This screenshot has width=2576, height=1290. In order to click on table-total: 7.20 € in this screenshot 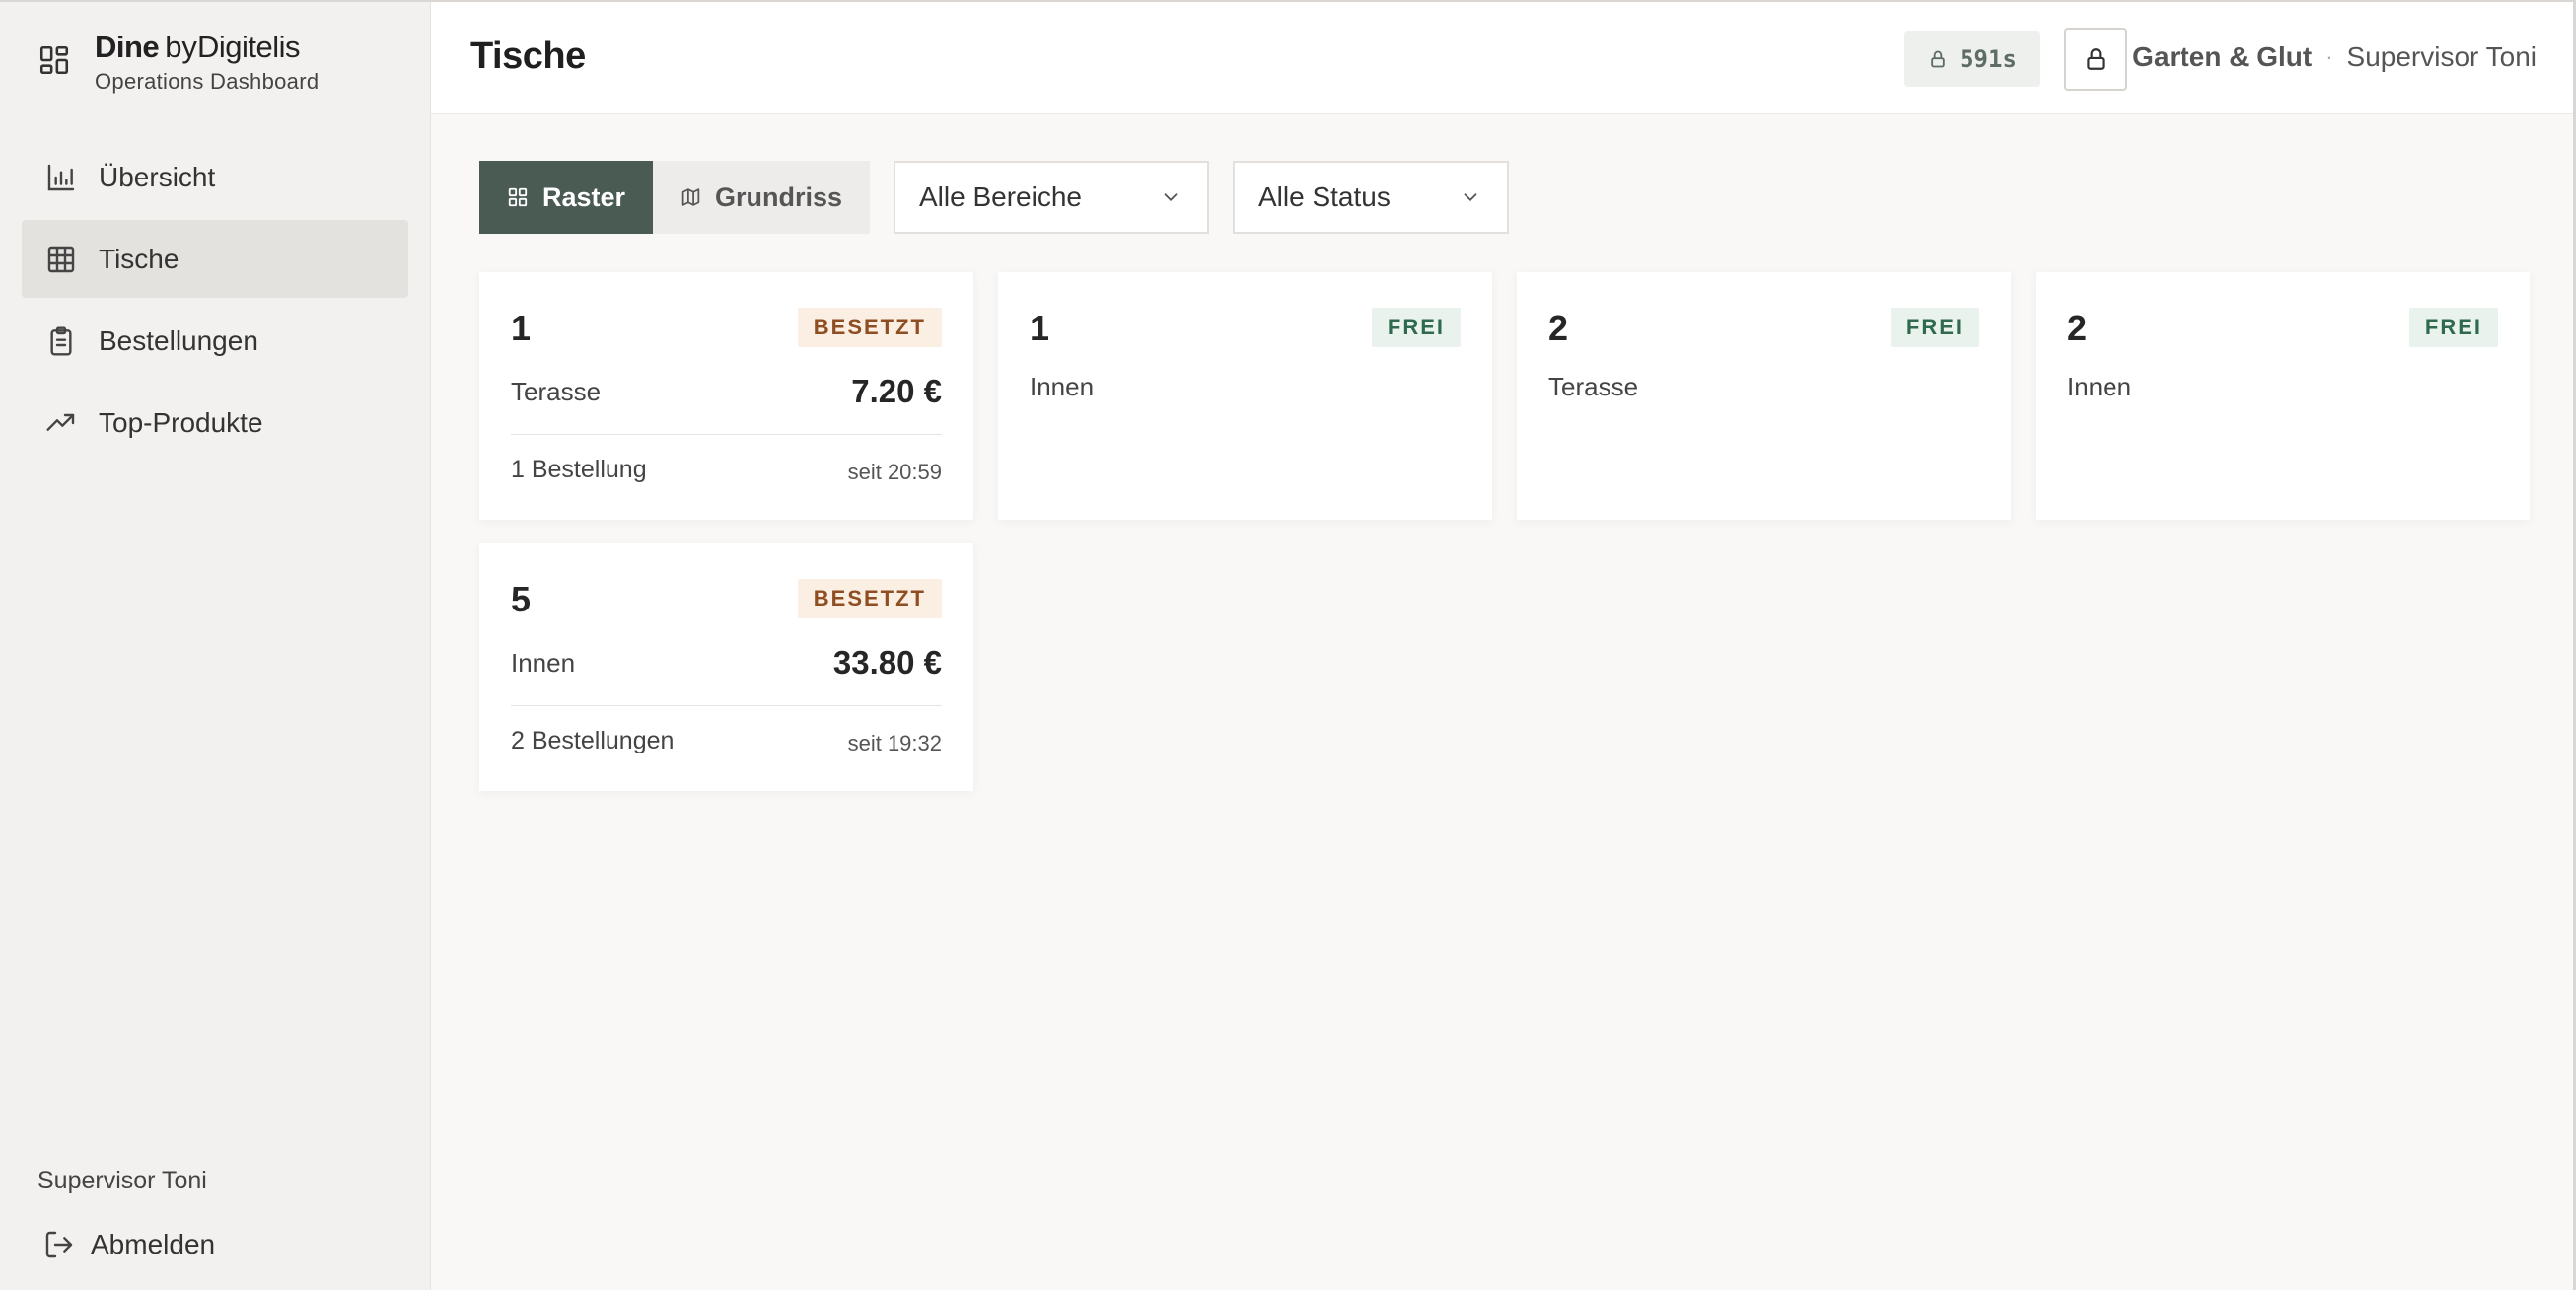, I will do `click(896, 391)`.